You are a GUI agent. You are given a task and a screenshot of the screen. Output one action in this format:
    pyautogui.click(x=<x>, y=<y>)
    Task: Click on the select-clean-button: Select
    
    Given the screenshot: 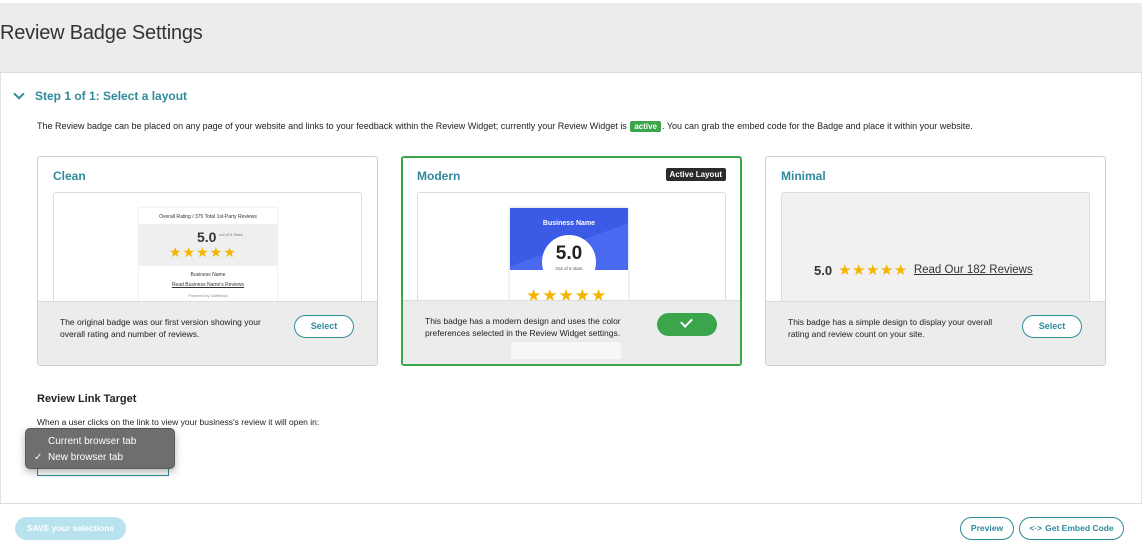 What is the action you would take?
    pyautogui.click(x=324, y=326)
    